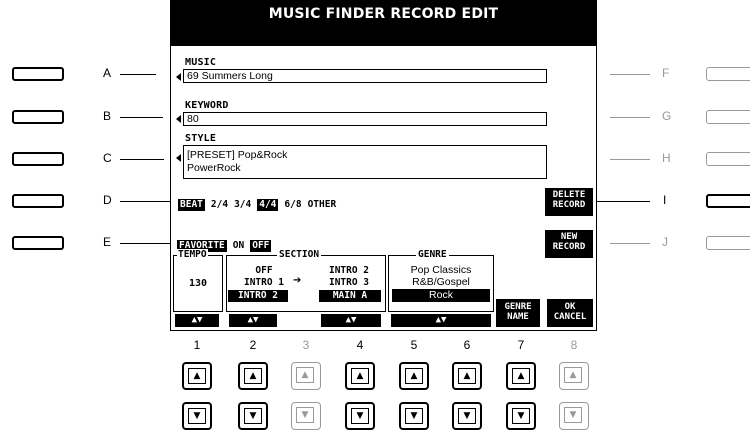 Image resolution: width=750 pixels, height=436 pixels. Describe the element at coordinates (570, 313) in the screenshot. I see `ok-cancel-button: OK CANCEL` at that location.